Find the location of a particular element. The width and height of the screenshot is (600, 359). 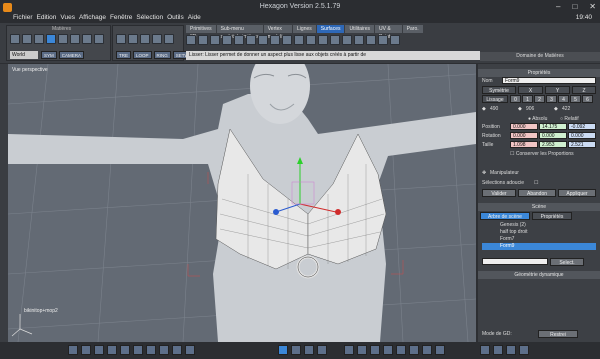

view-top-icon is located at coordinates (99, 350).